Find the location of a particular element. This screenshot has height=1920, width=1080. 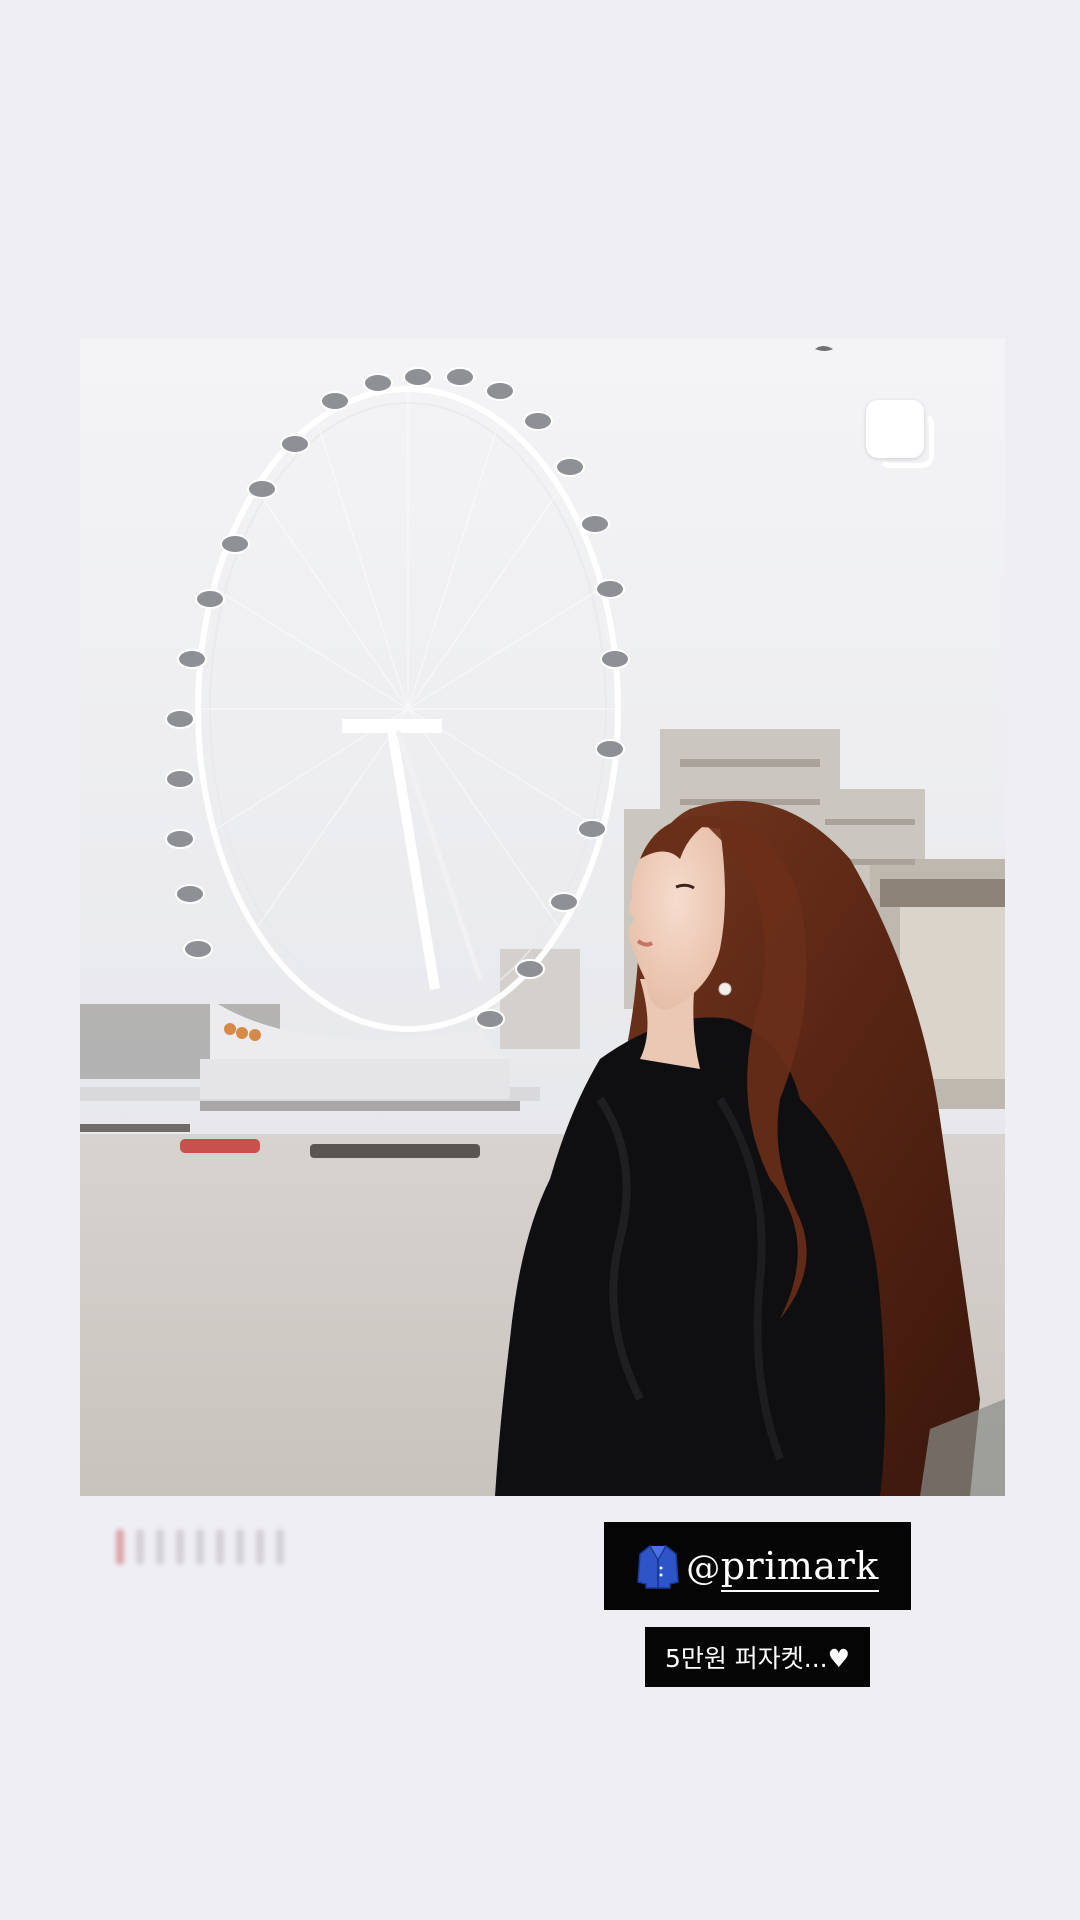

mention-text: @primark is located at coordinates (782, 1568).